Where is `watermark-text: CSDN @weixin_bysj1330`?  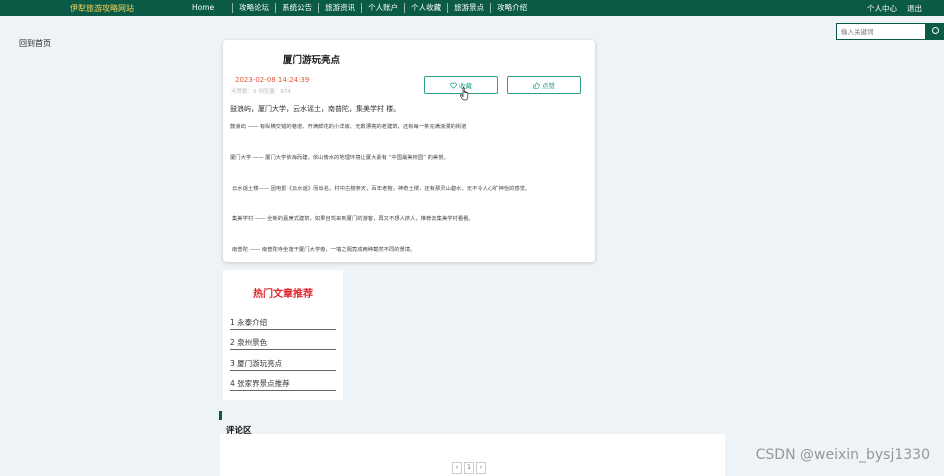
watermark-text: CSDN @weixin_bysj1330 is located at coordinates (842, 455).